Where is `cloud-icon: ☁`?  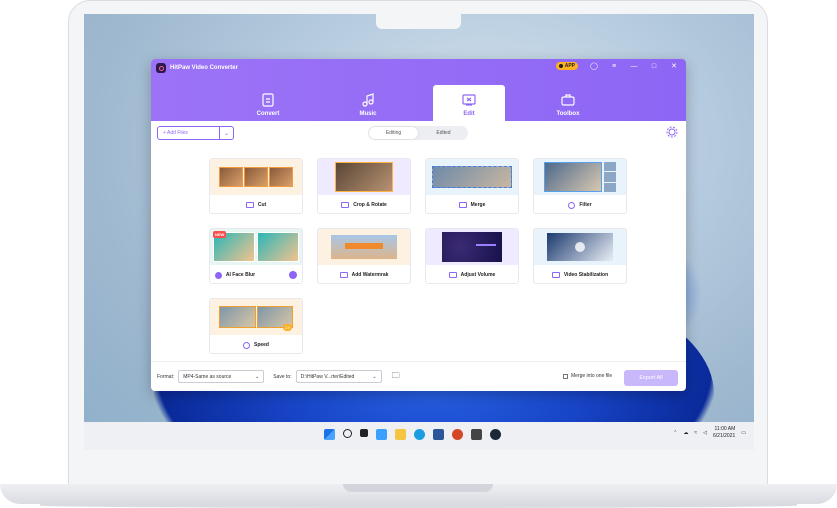 cloud-icon: ☁ is located at coordinates (685, 433).